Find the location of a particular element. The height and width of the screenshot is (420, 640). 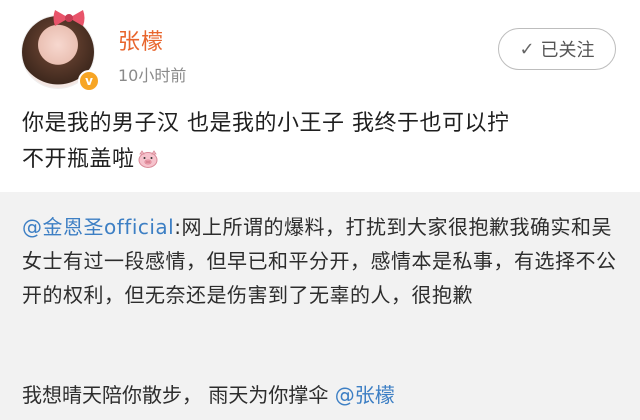

repost-line2-text: 我想晴天陪你散步， 雨天为你撑伞 is located at coordinates (178, 395).